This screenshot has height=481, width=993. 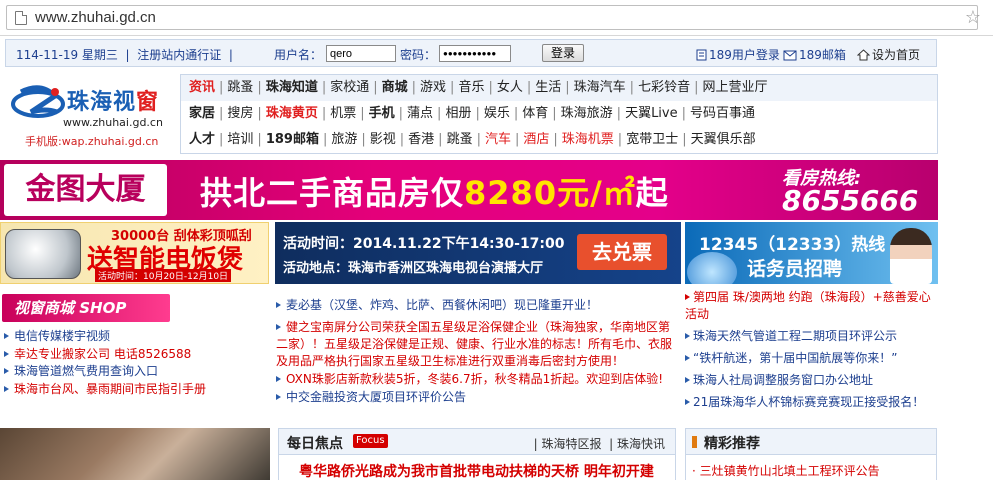 I want to click on right-news-item: 21届珠海华人杯锦标赛竞赛现正接受报名！, so click(x=811, y=402).